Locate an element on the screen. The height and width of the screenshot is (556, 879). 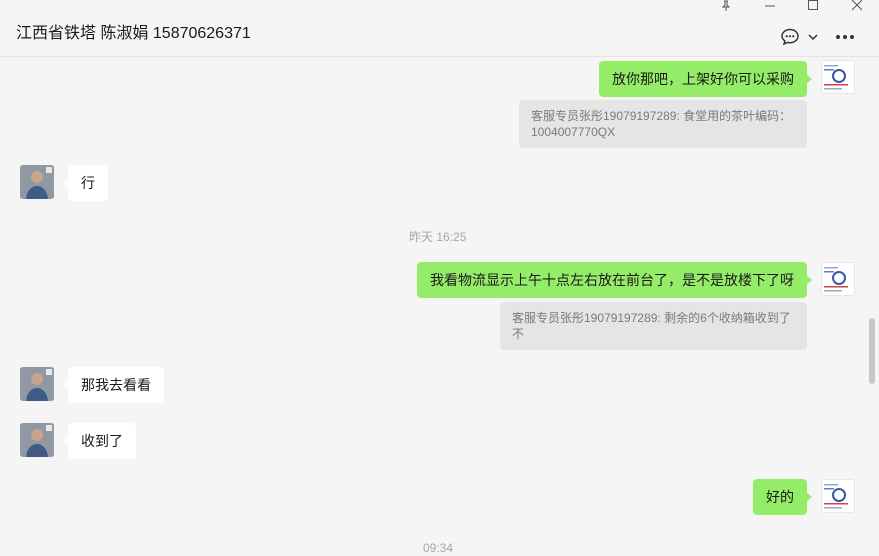
chevron-down-icon is located at coordinates (813, 37).